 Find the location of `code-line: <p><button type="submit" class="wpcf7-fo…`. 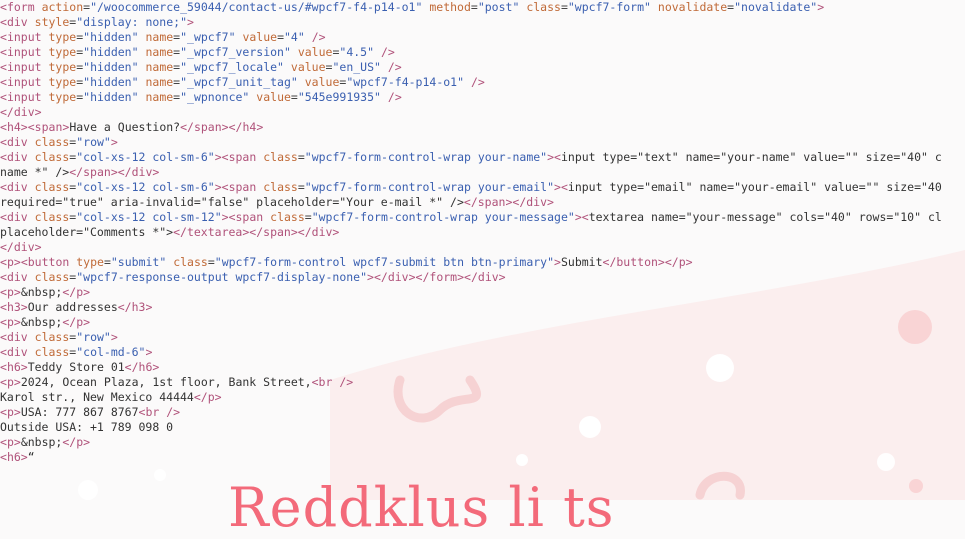

code-line: <p><button type="submit" class="wpcf7-fo… is located at coordinates (346, 262).